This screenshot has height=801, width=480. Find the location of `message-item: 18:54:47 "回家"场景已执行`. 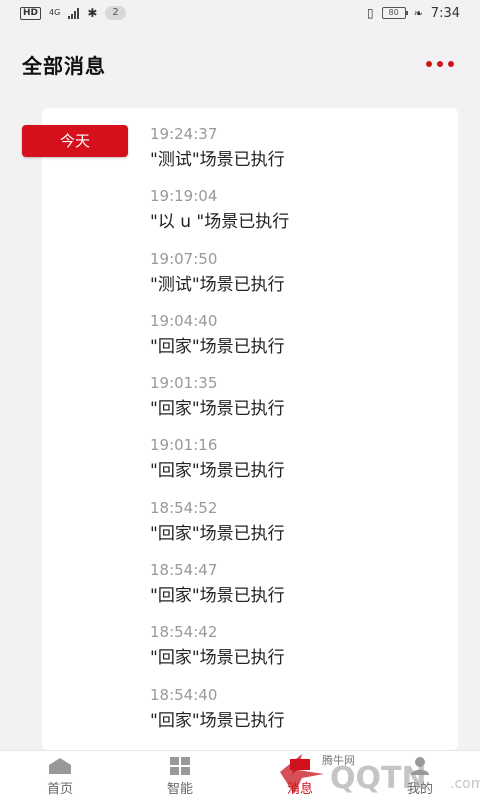

message-item: 18:54:47 "回家"场景已执行 is located at coordinates (219, 591).